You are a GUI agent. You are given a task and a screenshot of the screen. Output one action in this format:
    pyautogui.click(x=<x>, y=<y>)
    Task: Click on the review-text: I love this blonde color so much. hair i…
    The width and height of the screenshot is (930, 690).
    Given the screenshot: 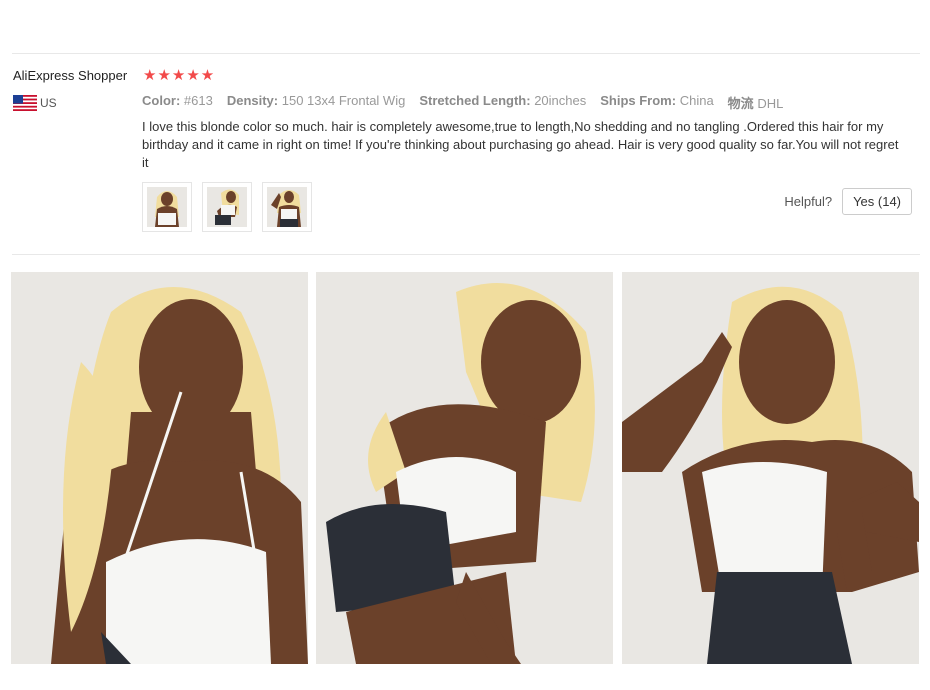 What is the action you would take?
    pyautogui.click(x=520, y=144)
    